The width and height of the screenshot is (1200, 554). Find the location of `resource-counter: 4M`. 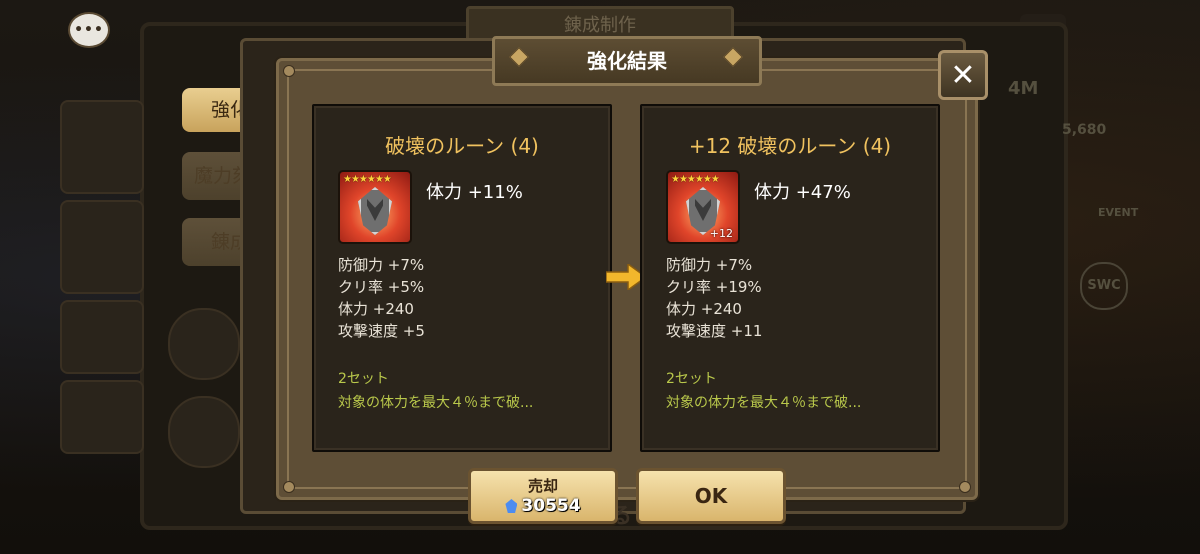

resource-counter: 4M is located at coordinates (1023, 88).